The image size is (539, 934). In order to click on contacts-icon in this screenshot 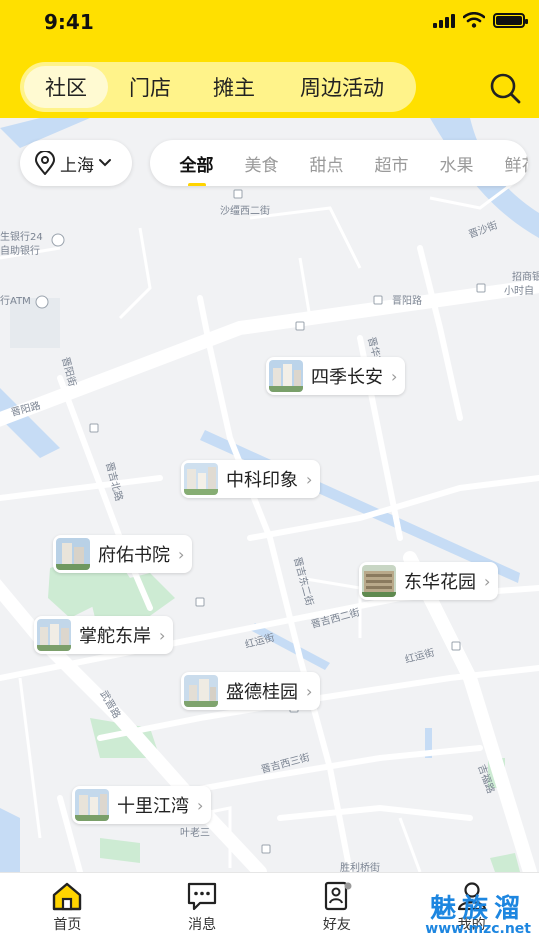, I will do `click(338, 896)`.